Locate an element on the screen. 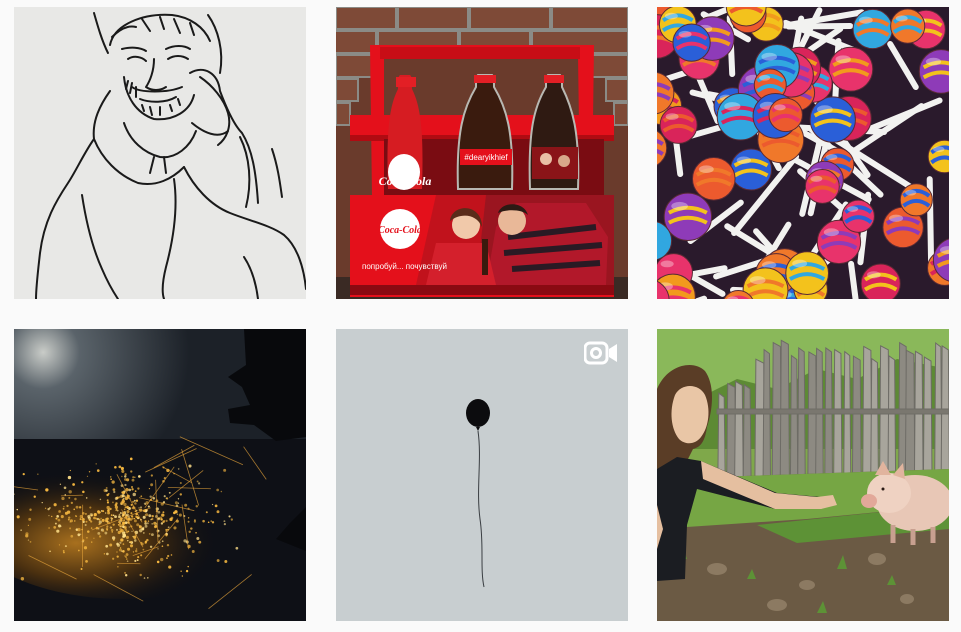 The image size is (961, 632). crate-caption: попробуй... почувствуй is located at coordinates (404, 266).